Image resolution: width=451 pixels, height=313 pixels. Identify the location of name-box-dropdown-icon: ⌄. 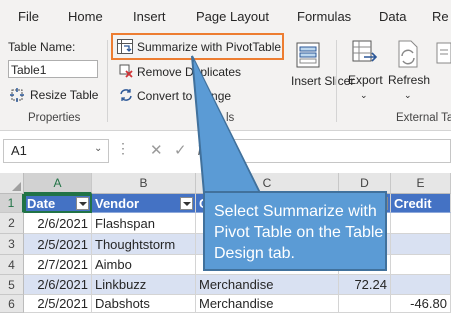
(98, 148).